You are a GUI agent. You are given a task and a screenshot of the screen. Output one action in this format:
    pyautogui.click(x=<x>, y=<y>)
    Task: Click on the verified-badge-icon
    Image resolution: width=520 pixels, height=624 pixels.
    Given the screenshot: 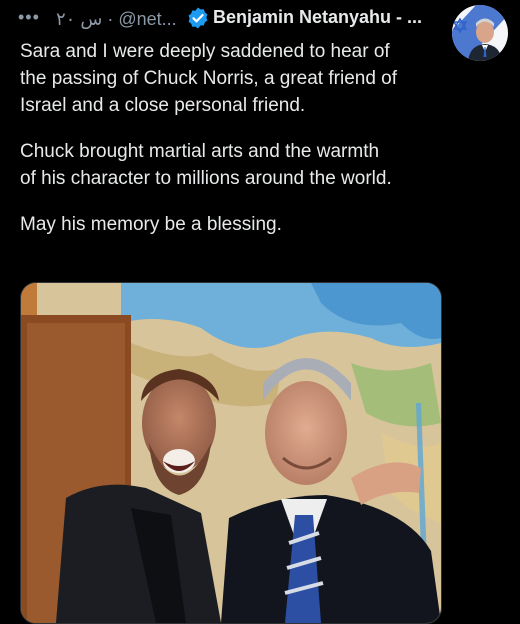 What is the action you would take?
    pyautogui.click(x=198, y=18)
    